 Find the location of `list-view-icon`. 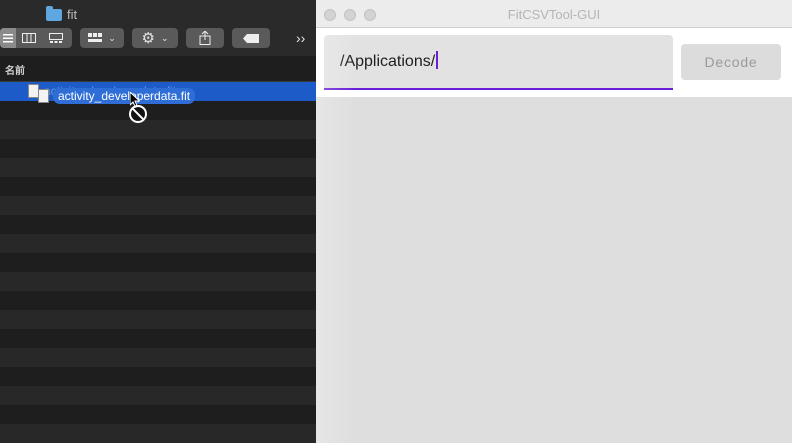

list-view-icon is located at coordinates (8, 37).